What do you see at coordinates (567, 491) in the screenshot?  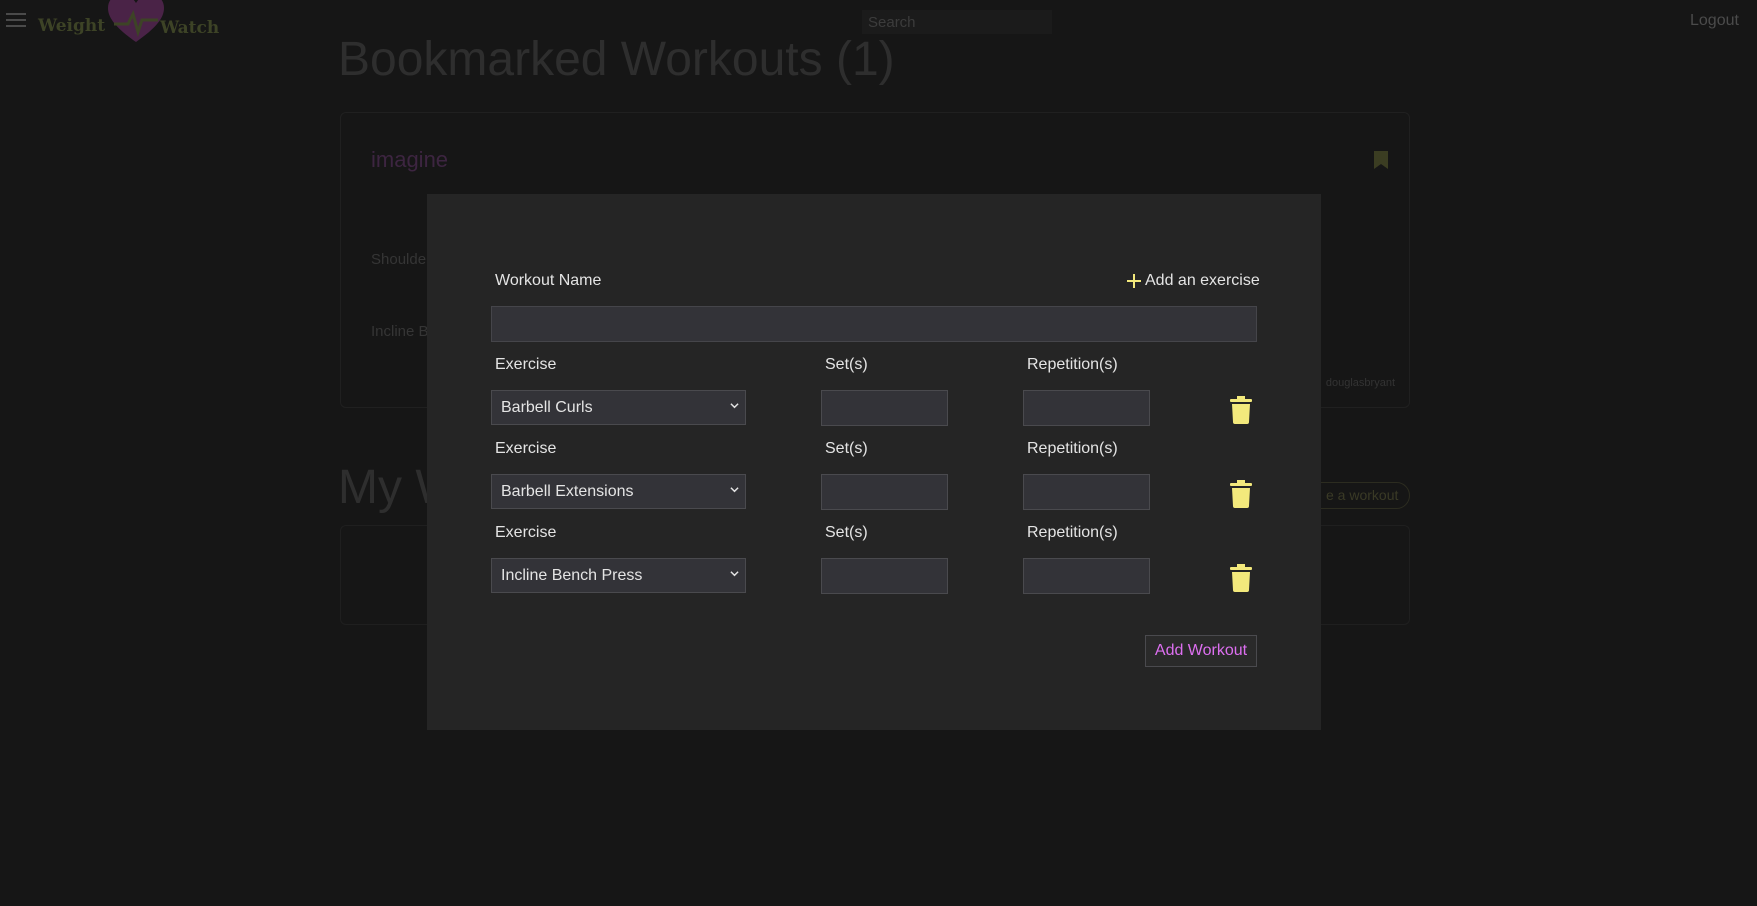 I see `exercise-select-value: Barbell Extensions` at bounding box center [567, 491].